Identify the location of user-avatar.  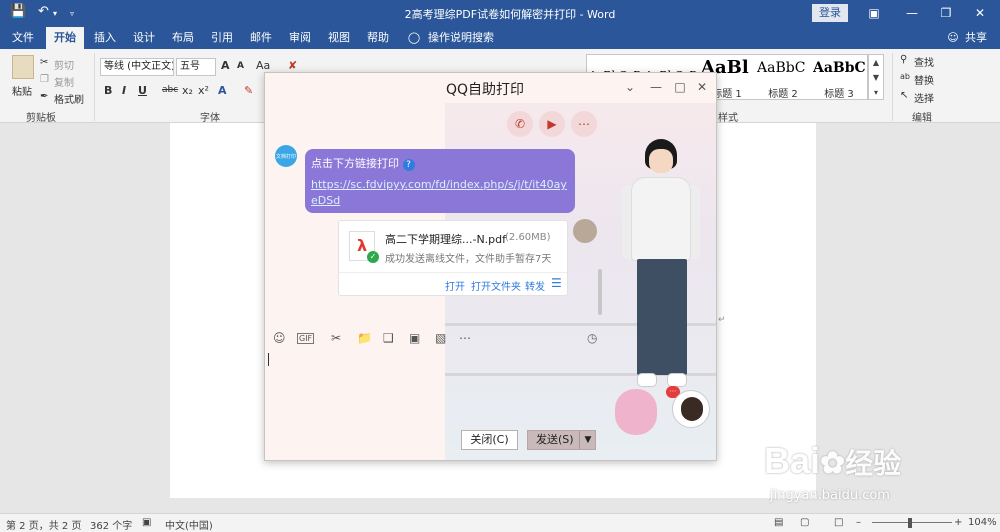
(585, 231).